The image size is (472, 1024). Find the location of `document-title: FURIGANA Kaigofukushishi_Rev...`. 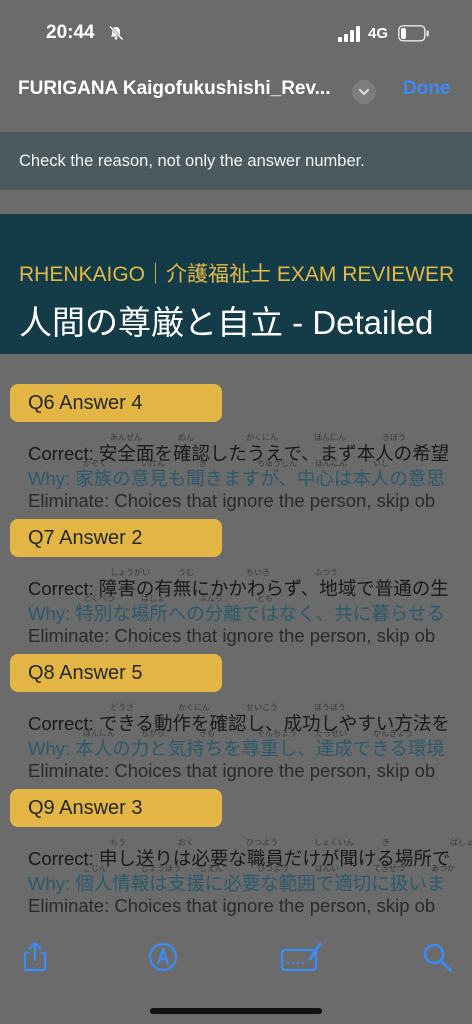

document-title: FURIGANA Kaigofukushishi_Rev... is located at coordinates (185, 89).